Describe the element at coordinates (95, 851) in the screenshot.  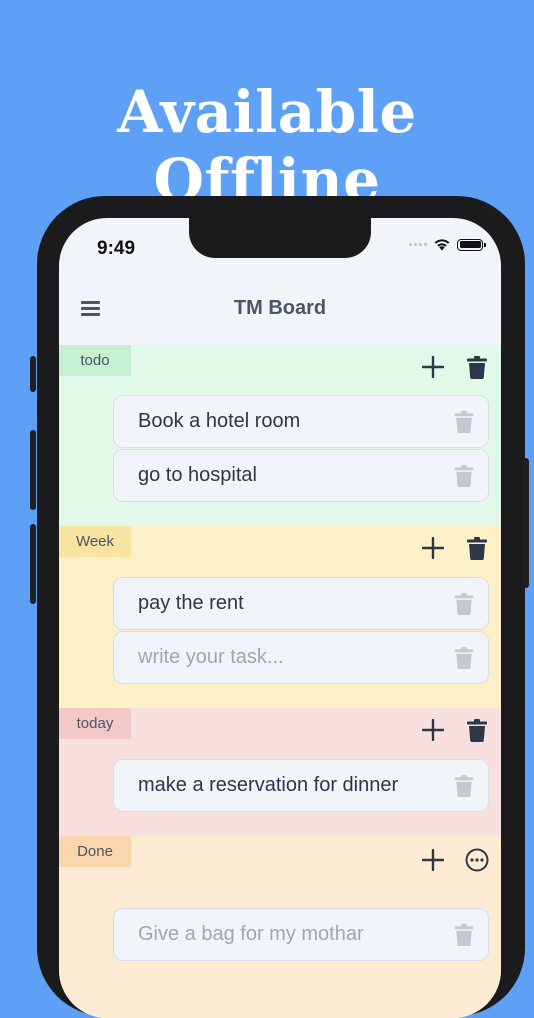
I see `section-label: Done` at that location.